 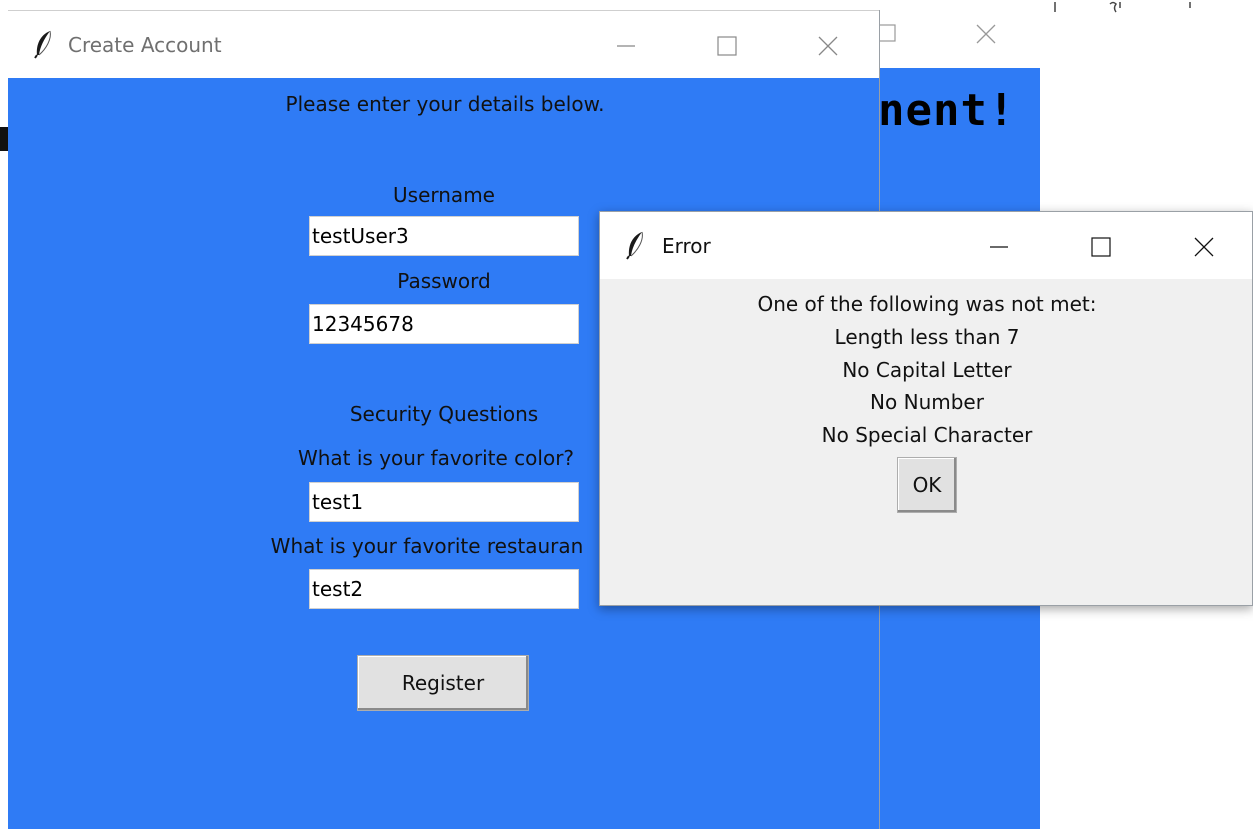 I want to click on username-field, so click(x=444, y=236).